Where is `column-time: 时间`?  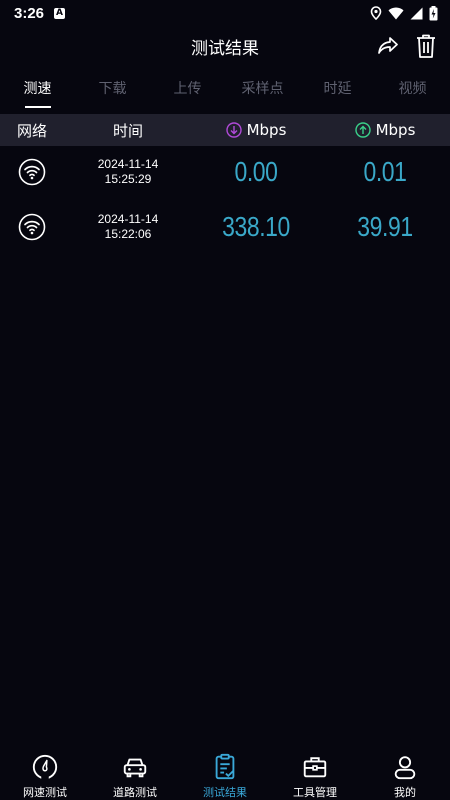
column-time: 时间 is located at coordinates (127, 130).